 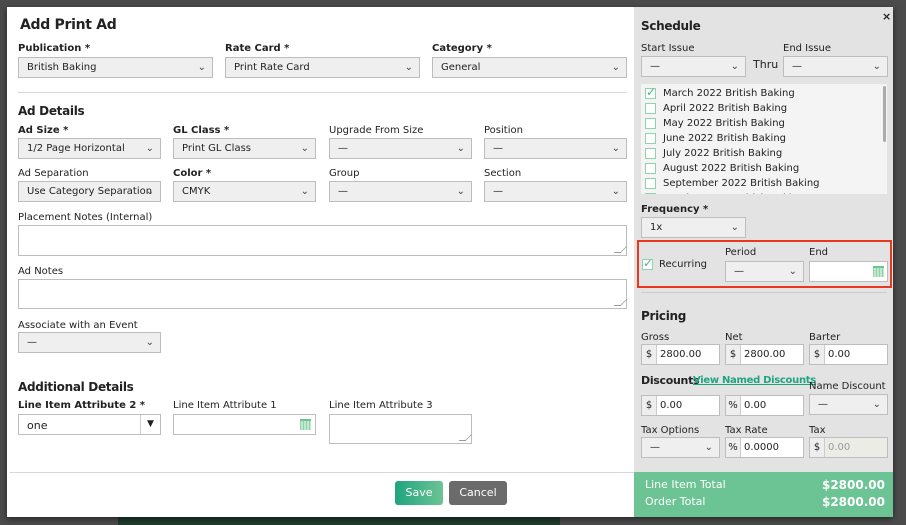 What do you see at coordinates (739, 271) in the screenshot?
I see `period-value: —` at bounding box center [739, 271].